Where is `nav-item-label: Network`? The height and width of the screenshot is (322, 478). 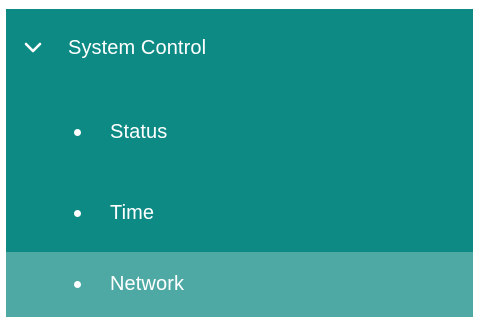
nav-item-label: Network is located at coordinates (147, 284).